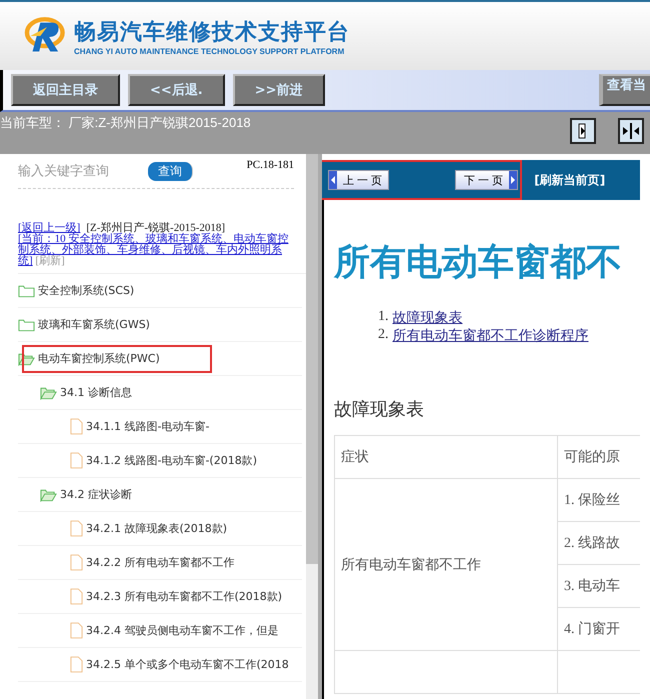 The height and width of the screenshot is (699, 650). Describe the element at coordinates (160, 393) in the screenshot. I see `tree-item: 34.1 诊断信息` at that location.